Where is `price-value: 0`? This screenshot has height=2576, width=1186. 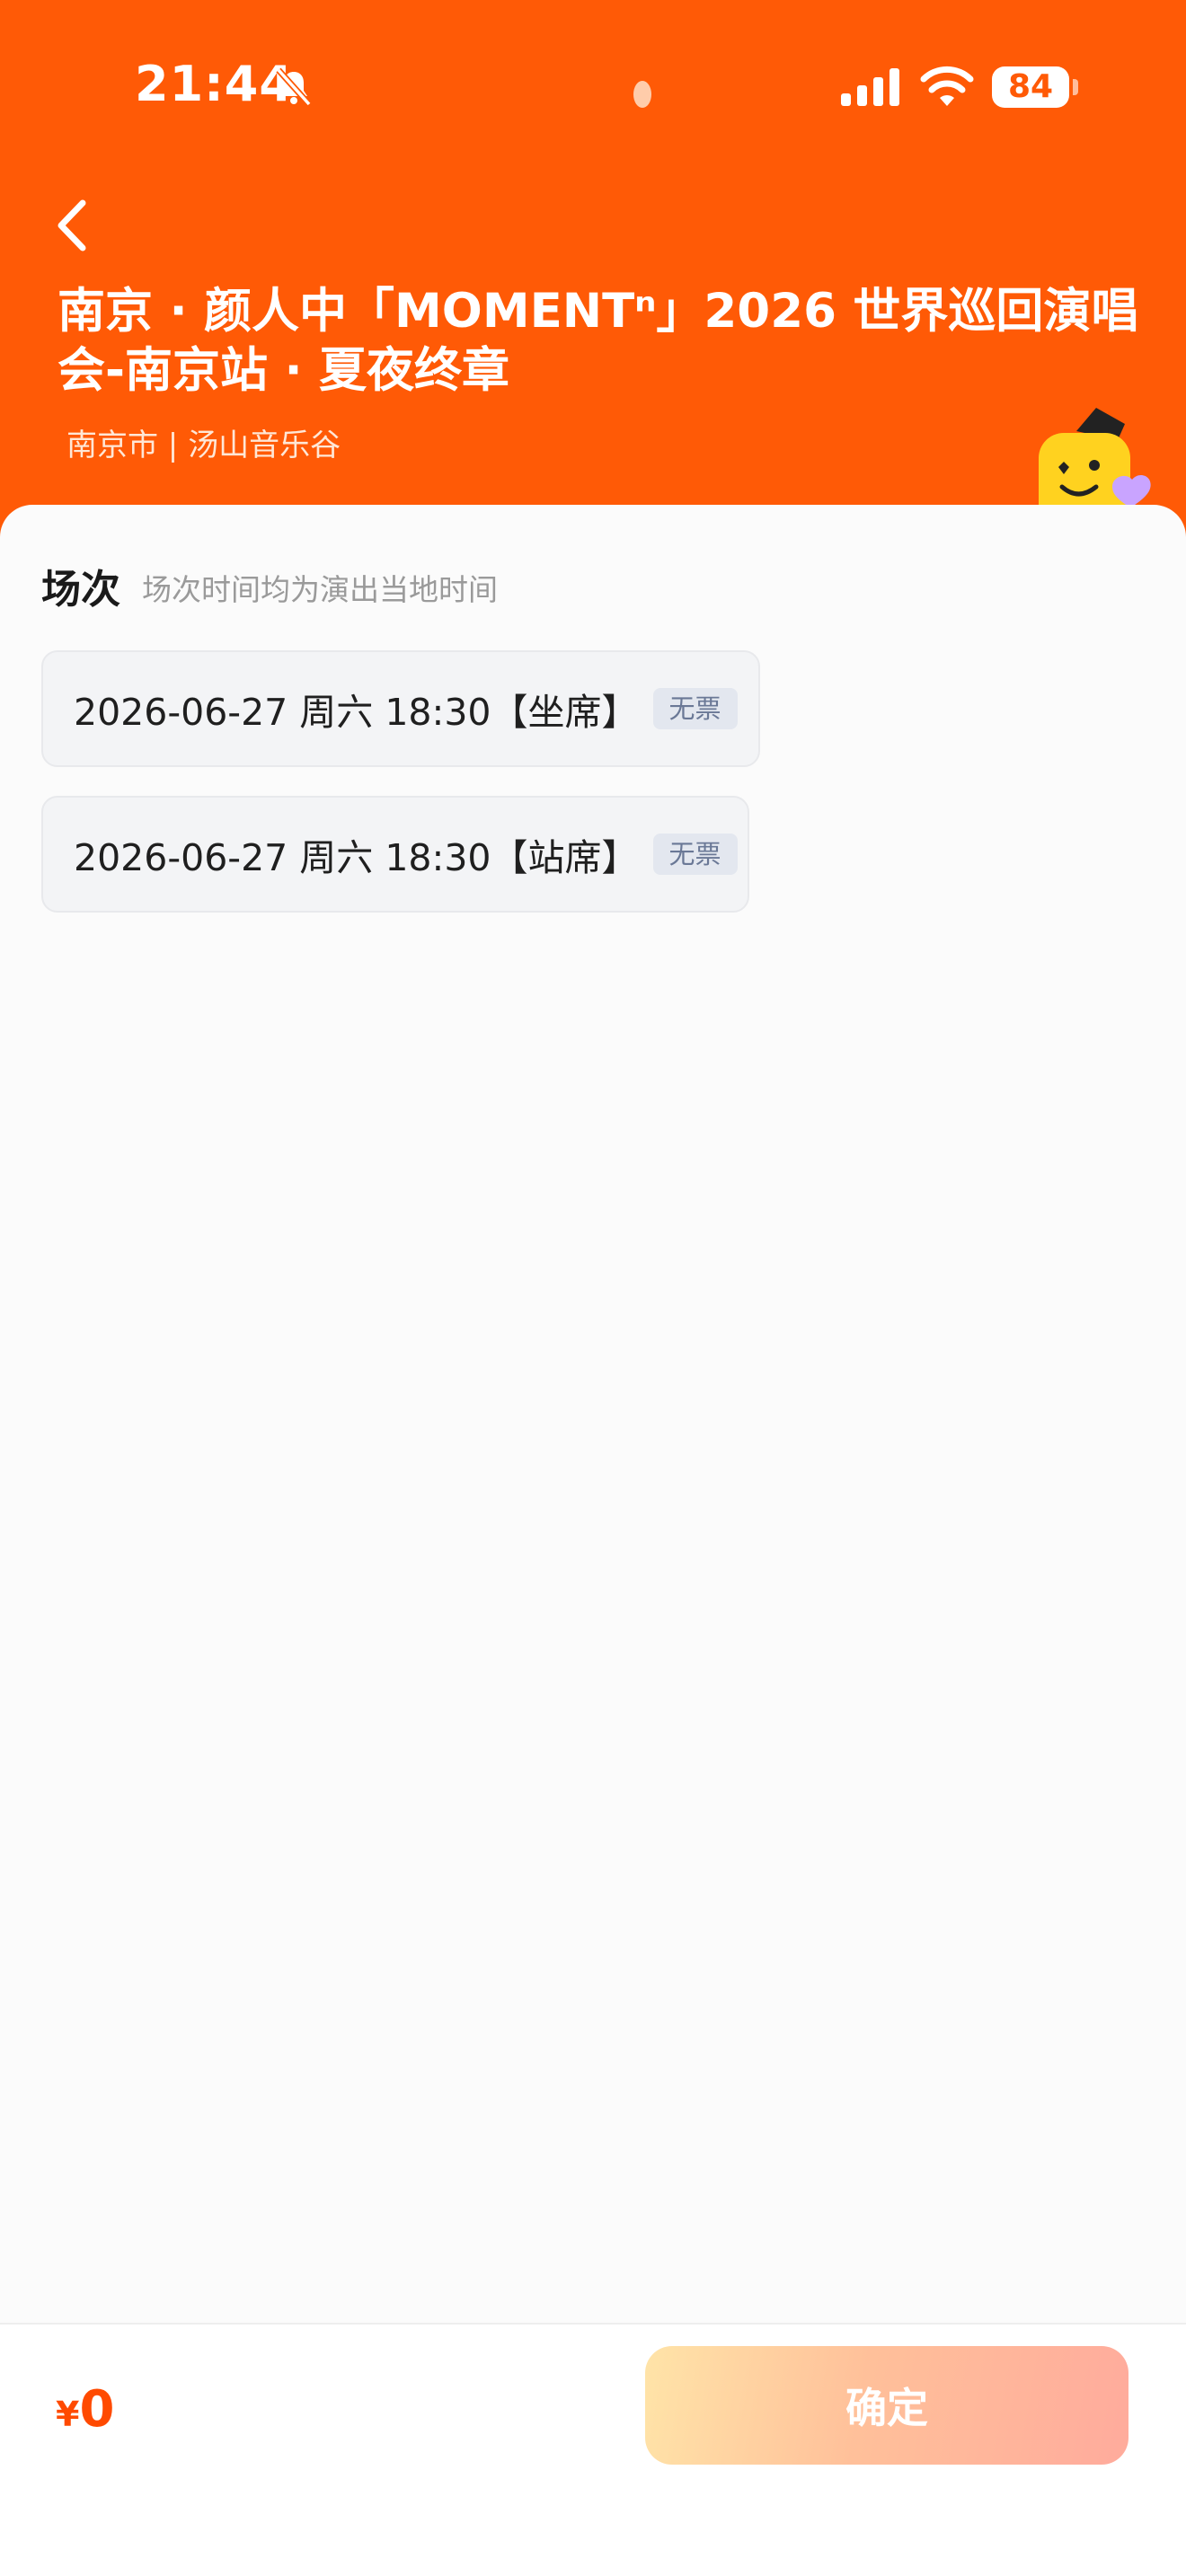
price-value: 0 is located at coordinates (97, 2409).